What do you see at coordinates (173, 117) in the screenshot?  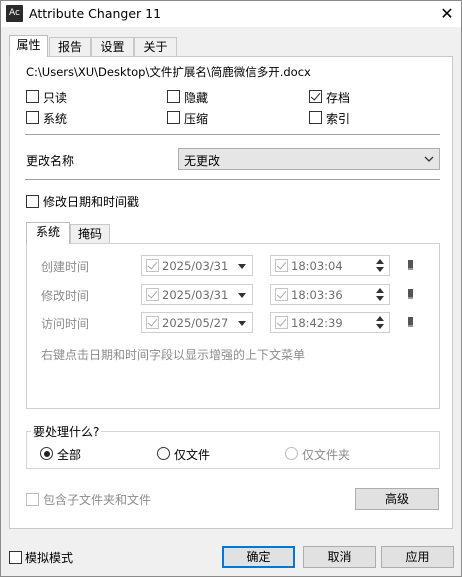 I see `compressed-checkbox` at bounding box center [173, 117].